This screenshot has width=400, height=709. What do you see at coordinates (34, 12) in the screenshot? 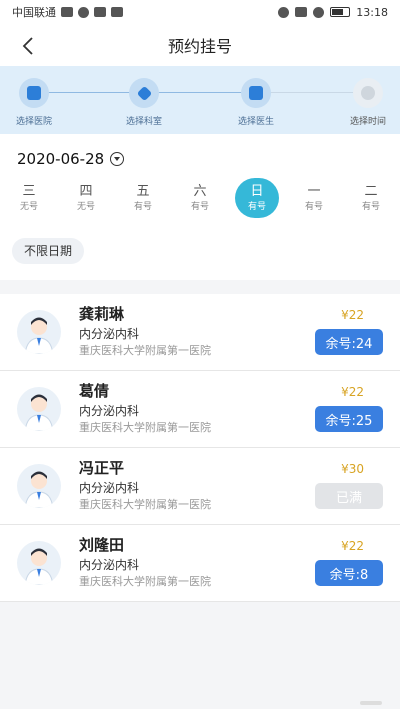
I see `carrier-label: 中国联通` at bounding box center [34, 12].